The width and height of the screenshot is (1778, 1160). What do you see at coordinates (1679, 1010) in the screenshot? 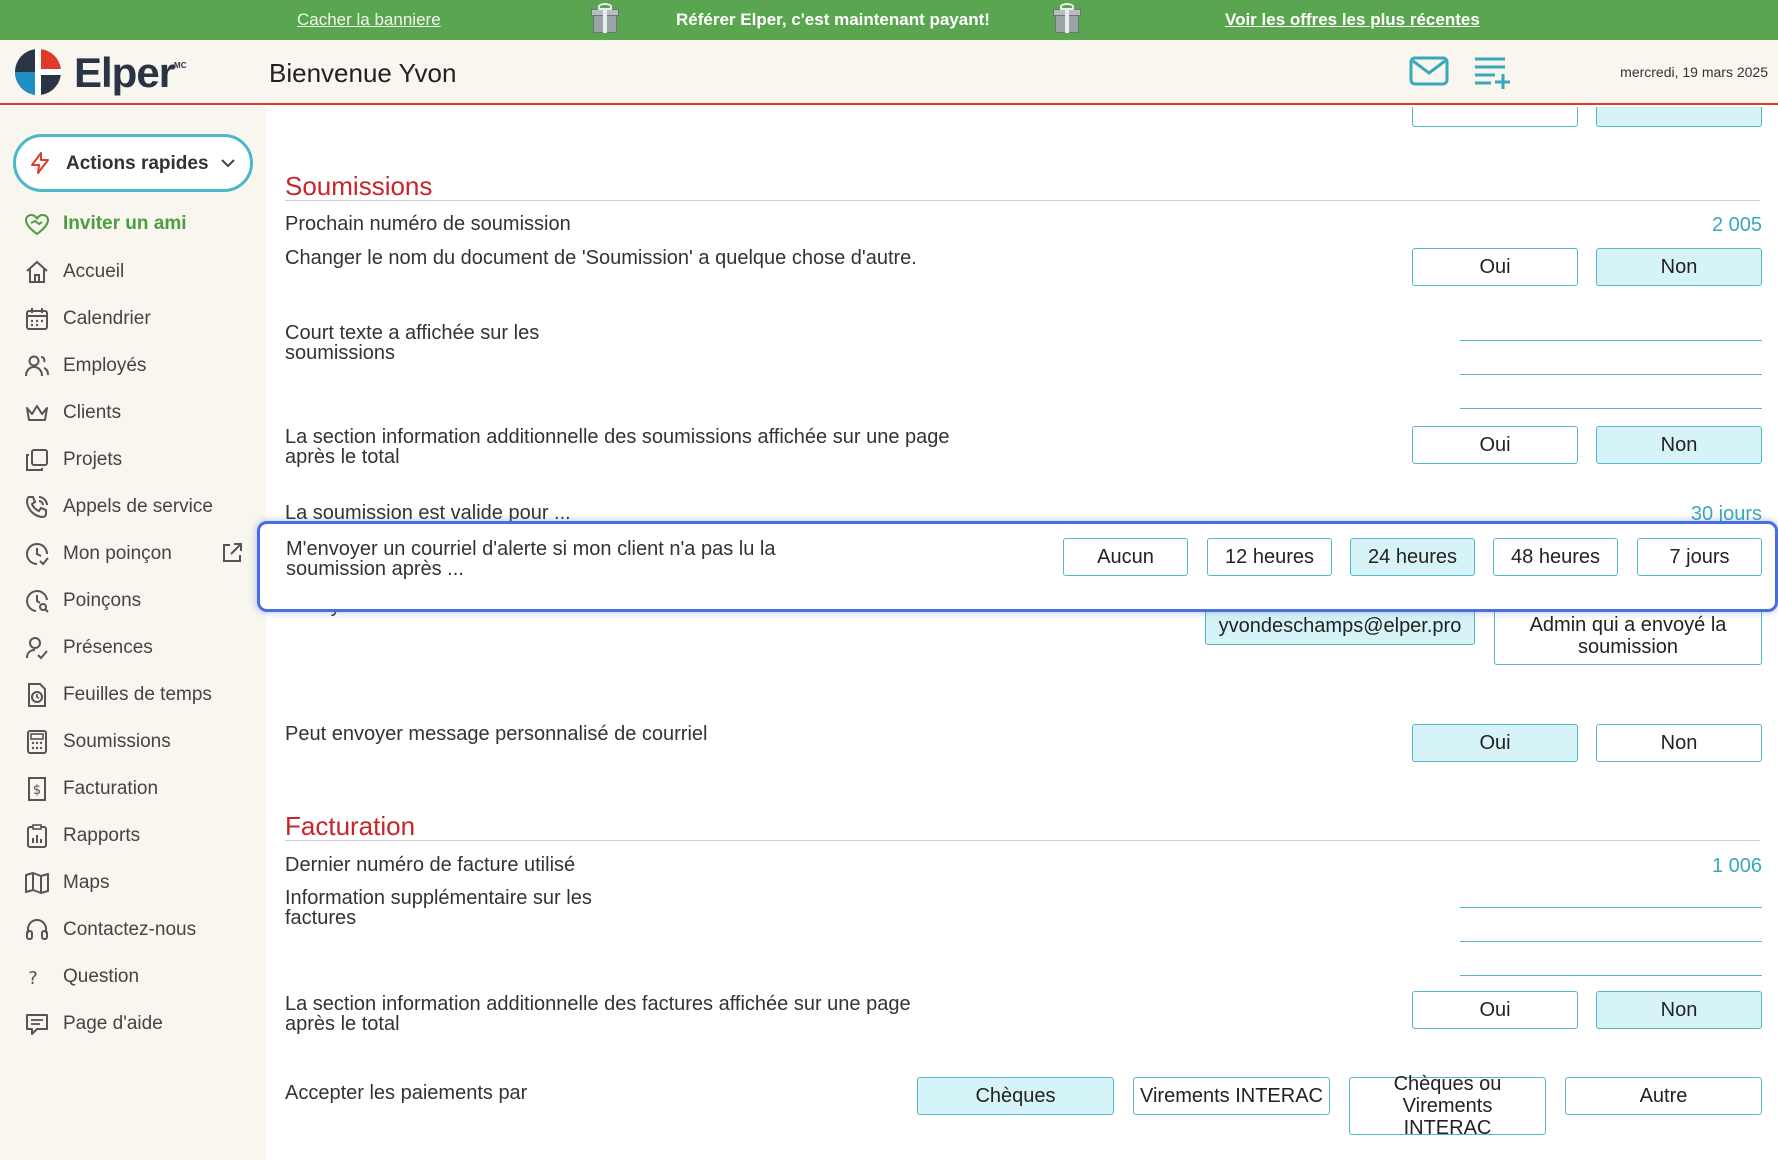
I see `invoice-info-no-button: Non` at bounding box center [1679, 1010].